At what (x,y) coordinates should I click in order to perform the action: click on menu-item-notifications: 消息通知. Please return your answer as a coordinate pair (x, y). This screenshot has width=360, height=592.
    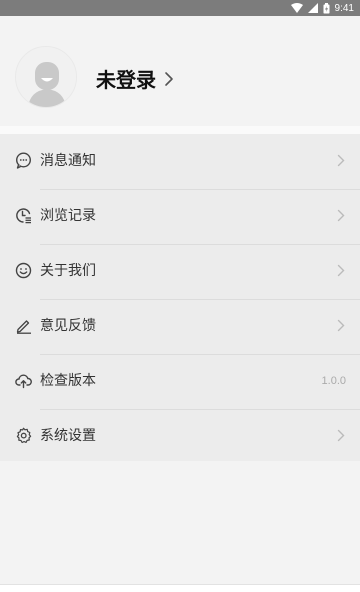
    Looking at the image, I should click on (180, 161).